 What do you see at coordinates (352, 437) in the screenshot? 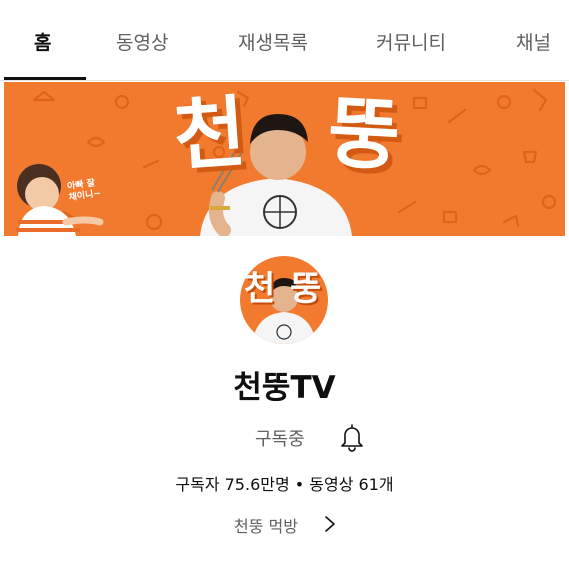
I see `bell-icon` at bounding box center [352, 437].